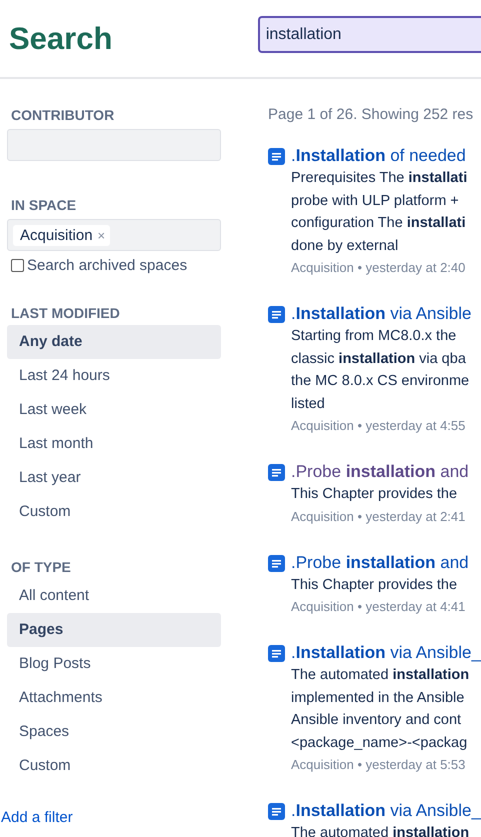 This screenshot has width=481, height=837. Describe the element at coordinates (107, 265) in the screenshot. I see `checkbox-label: Search archived spaces` at that location.